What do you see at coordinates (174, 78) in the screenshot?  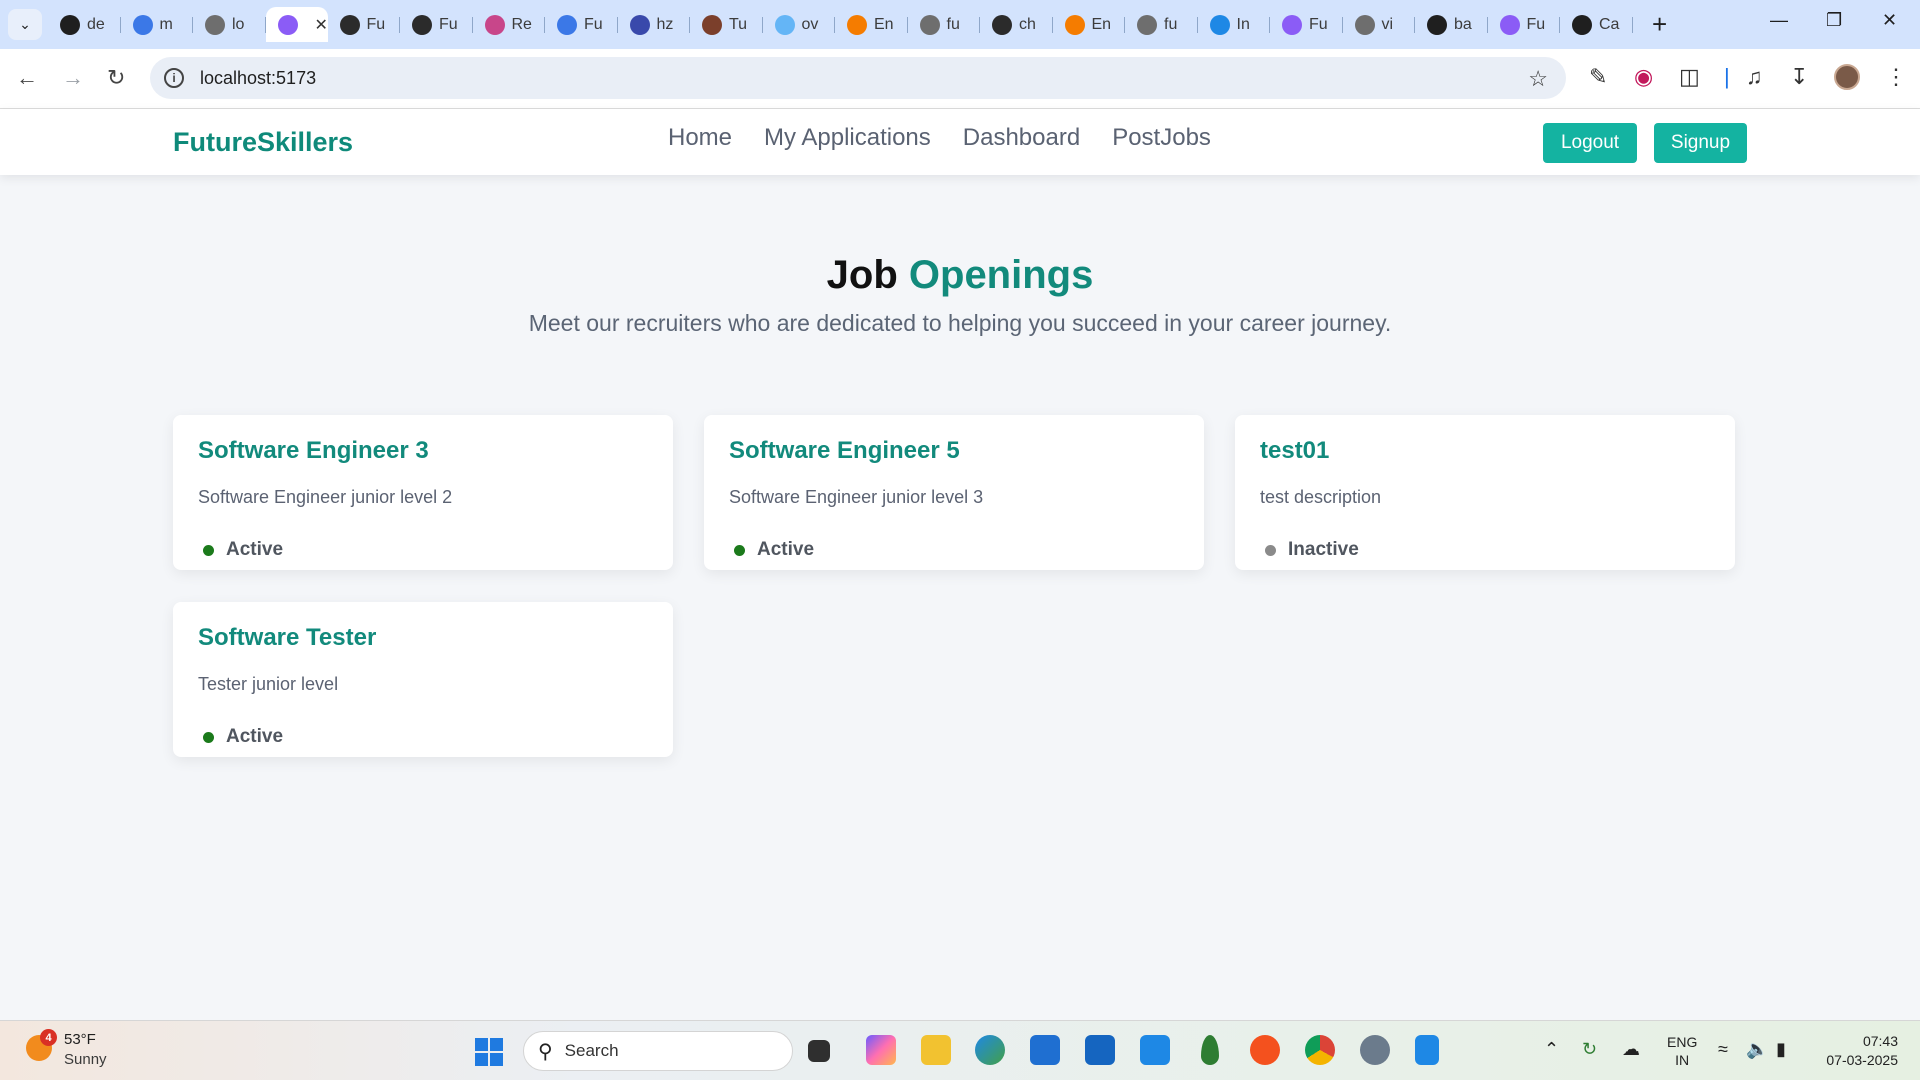 I see `site-info-icon: i` at bounding box center [174, 78].